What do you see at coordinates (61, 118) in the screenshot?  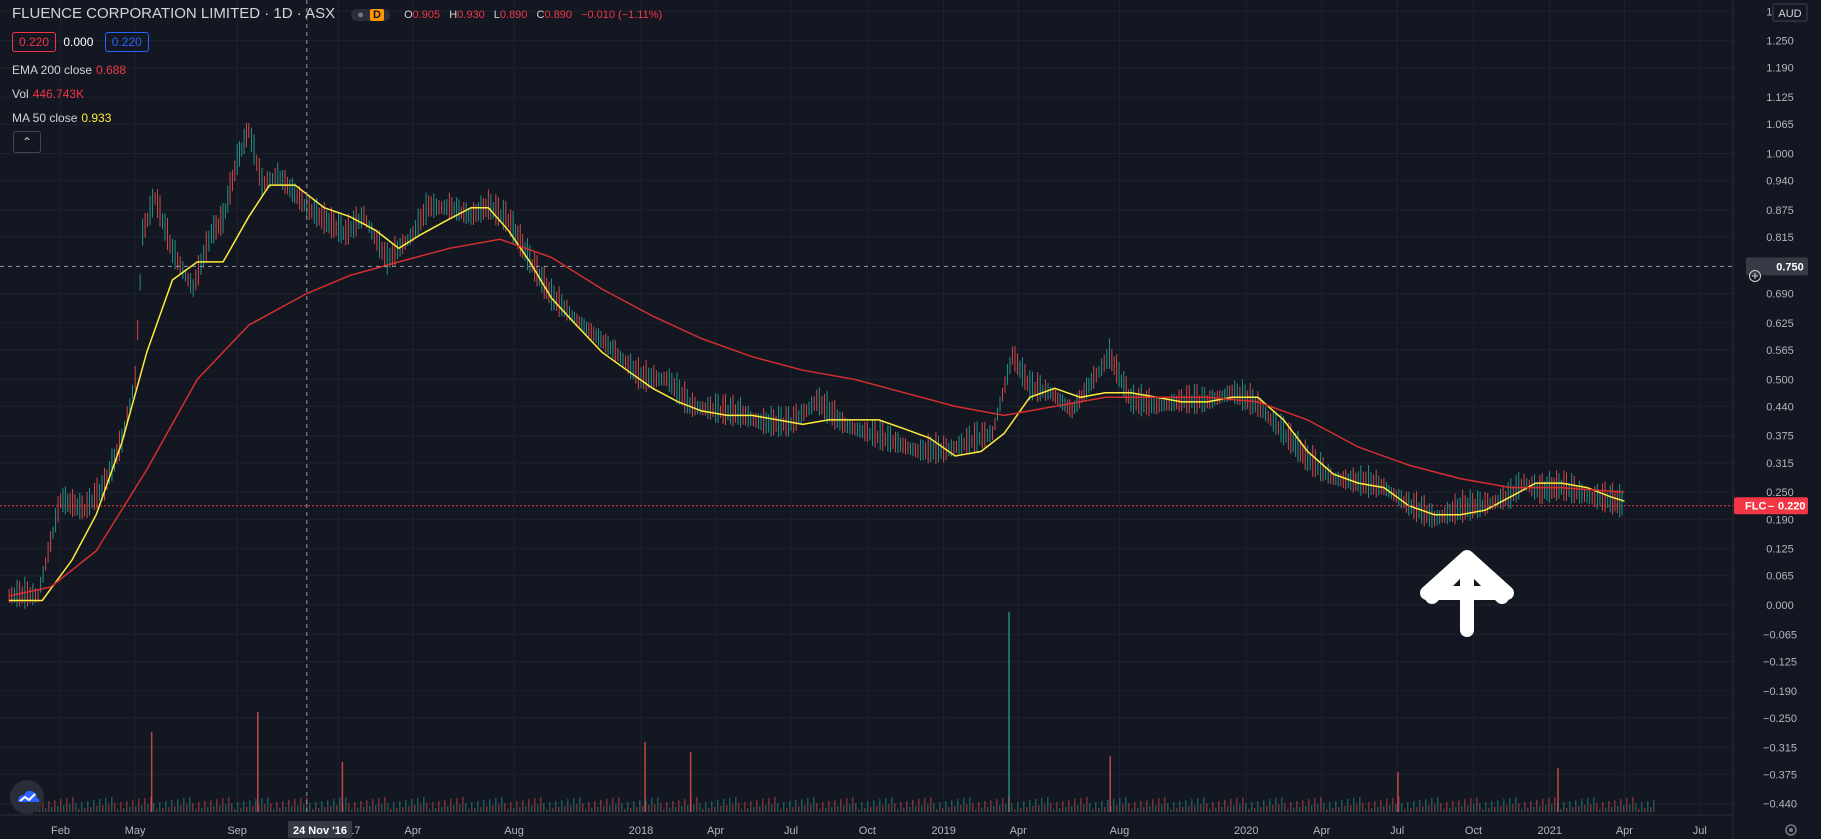 I see `indicator-ma: MA 50 close 0.933` at bounding box center [61, 118].